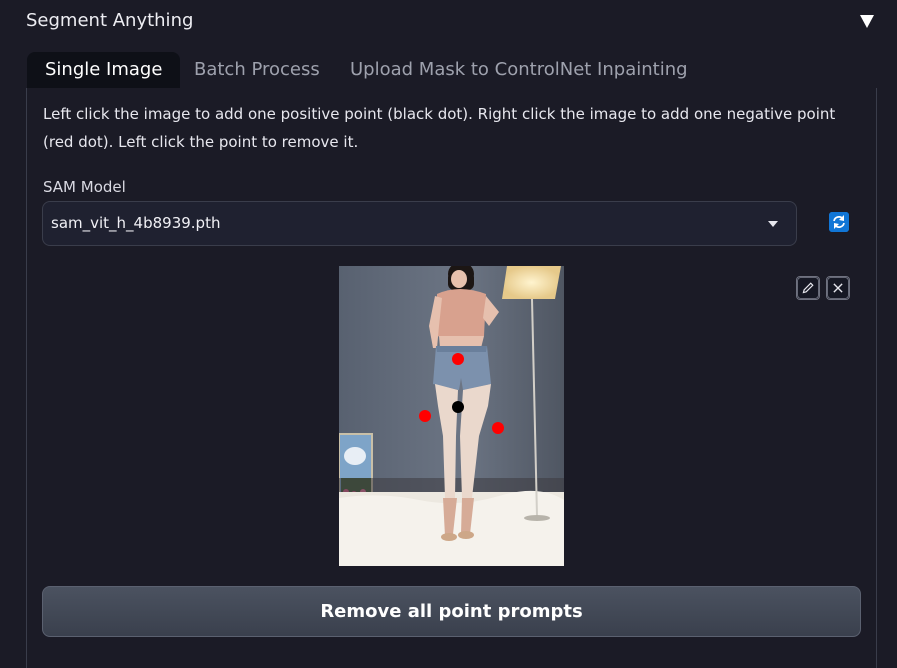 This screenshot has height=668, width=897. Describe the element at coordinates (257, 70) in the screenshot. I see `tab-batch-process: Batch Process` at that location.